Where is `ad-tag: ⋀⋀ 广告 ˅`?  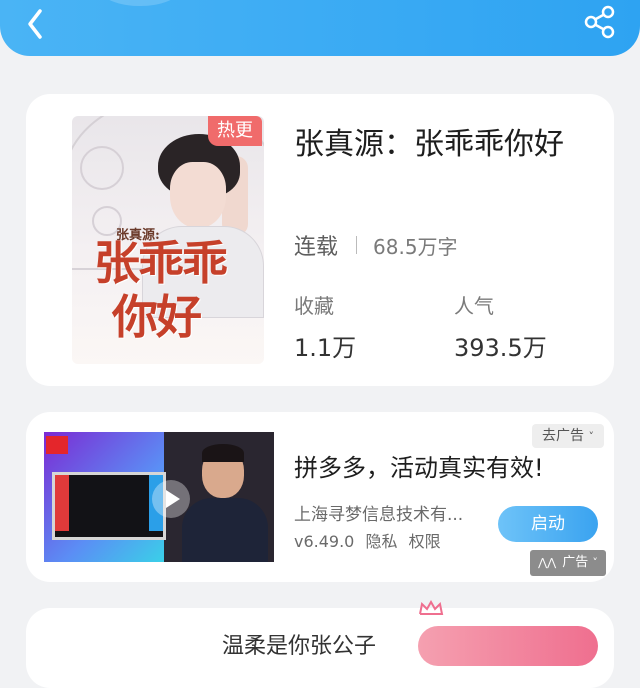 ad-tag: ⋀⋀ 广告 ˅ is located at coordinates (568, 563).